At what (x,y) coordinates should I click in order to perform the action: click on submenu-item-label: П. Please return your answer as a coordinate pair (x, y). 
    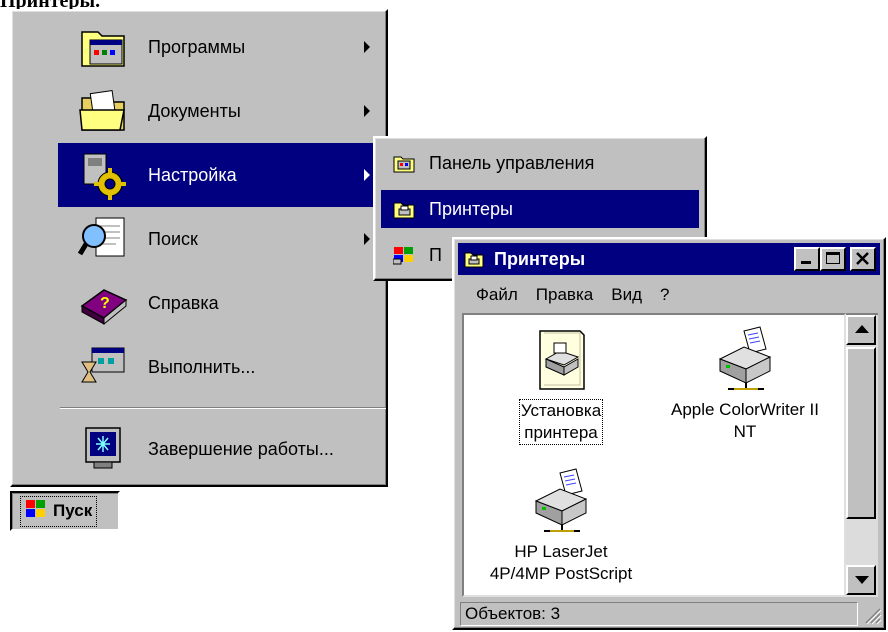
    Looking at the image, I should click on (435, 254).